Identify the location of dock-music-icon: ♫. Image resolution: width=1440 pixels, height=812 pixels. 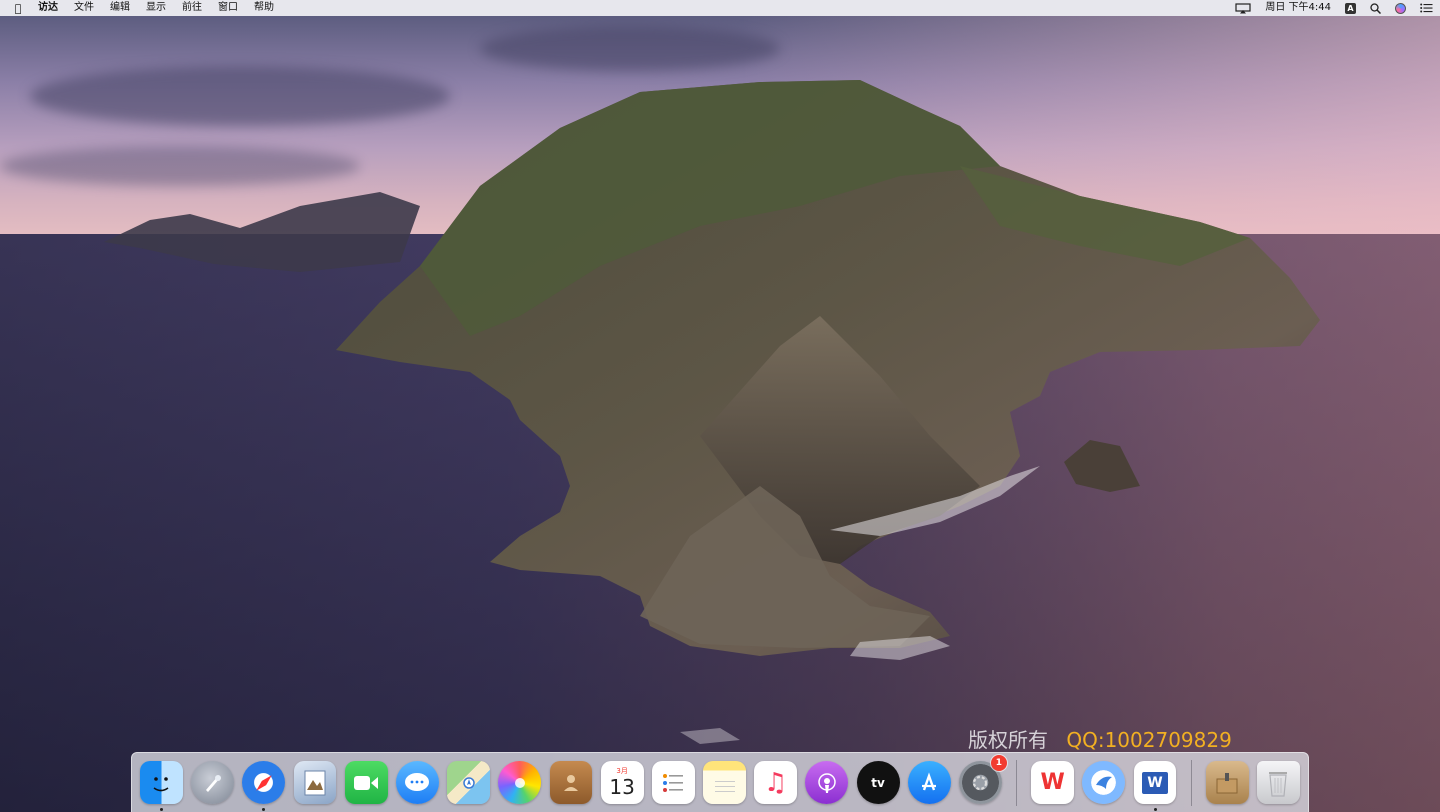
(776, 782).